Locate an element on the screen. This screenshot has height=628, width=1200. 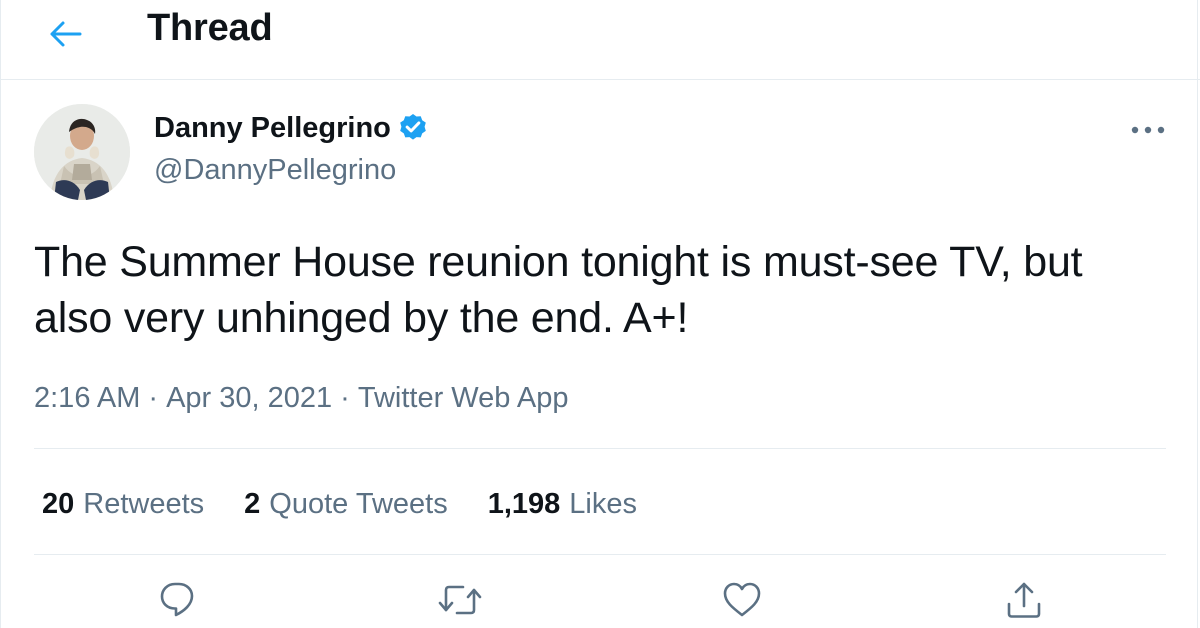
retweets-label: Retweets is located at coordinates (144, 504).